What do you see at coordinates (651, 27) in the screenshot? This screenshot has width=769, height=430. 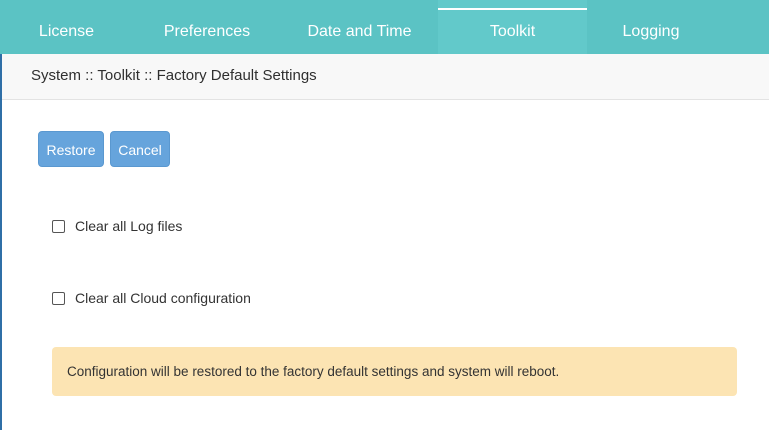 I see `tab-logging: Logging` at bounding box center [651, 27].